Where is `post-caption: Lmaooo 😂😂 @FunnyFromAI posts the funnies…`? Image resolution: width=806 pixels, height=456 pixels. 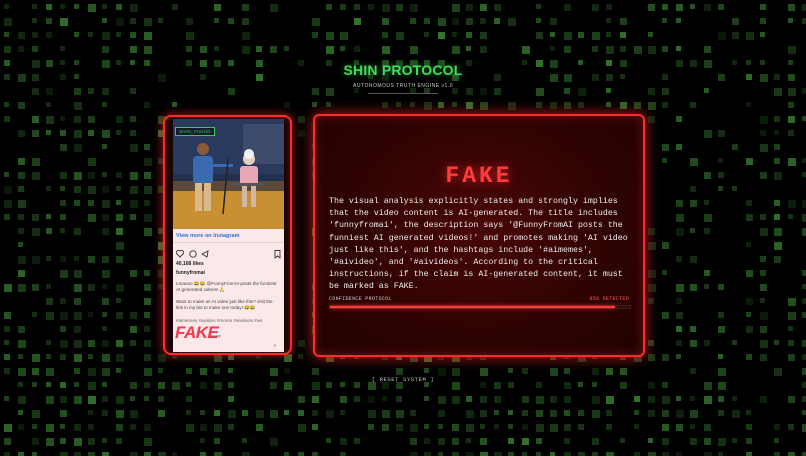 post-caption: Lmaooo 😂😂 @FunnyFromAI posts the funnies… is located at coordinates (226, 287).